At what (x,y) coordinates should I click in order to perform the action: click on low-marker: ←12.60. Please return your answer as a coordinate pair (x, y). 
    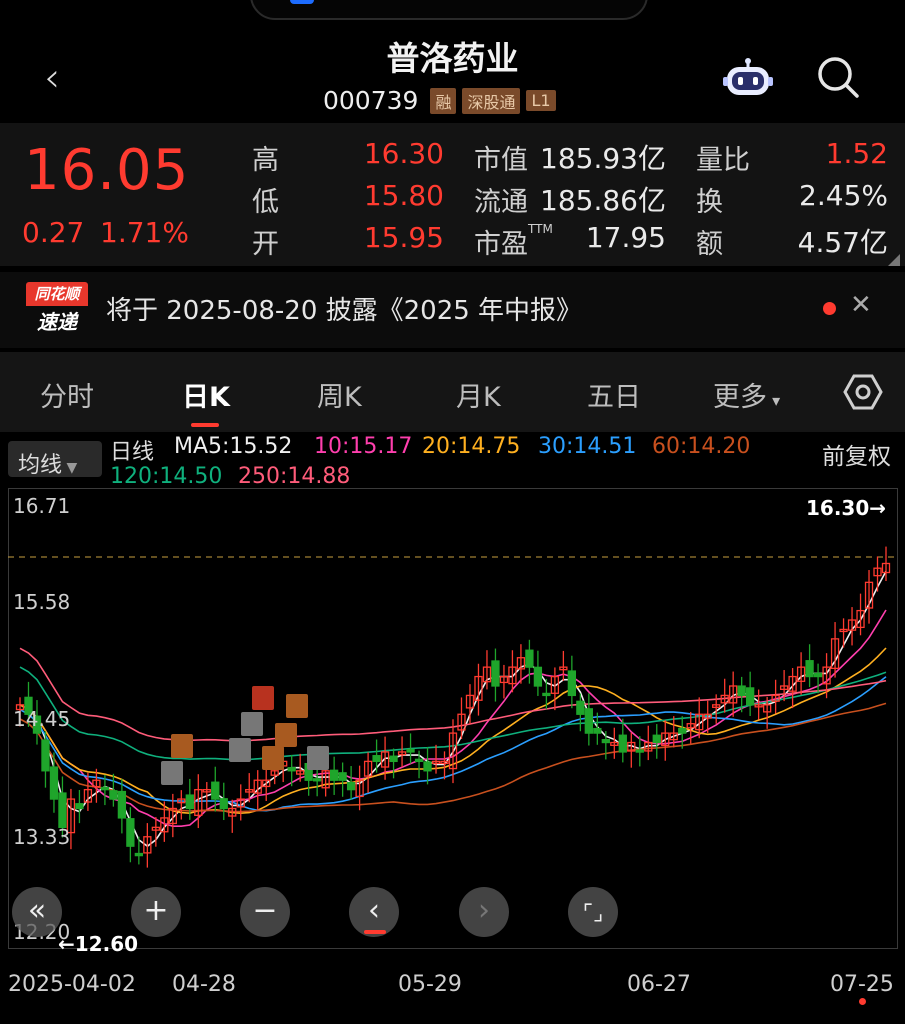
    Looking at the image, I should click on (98, 944).